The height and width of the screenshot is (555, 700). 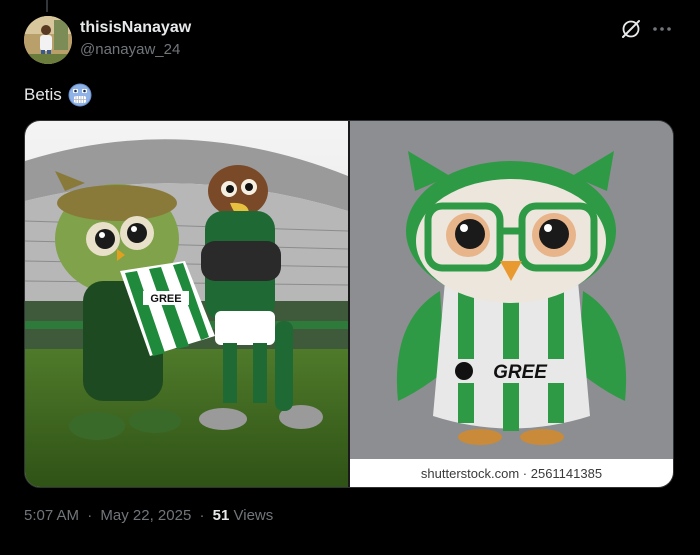 What do you see at coordinates (43, 94) in the screenshot?
I see `post-text-content: Betis` at bounding box center [43, 94].